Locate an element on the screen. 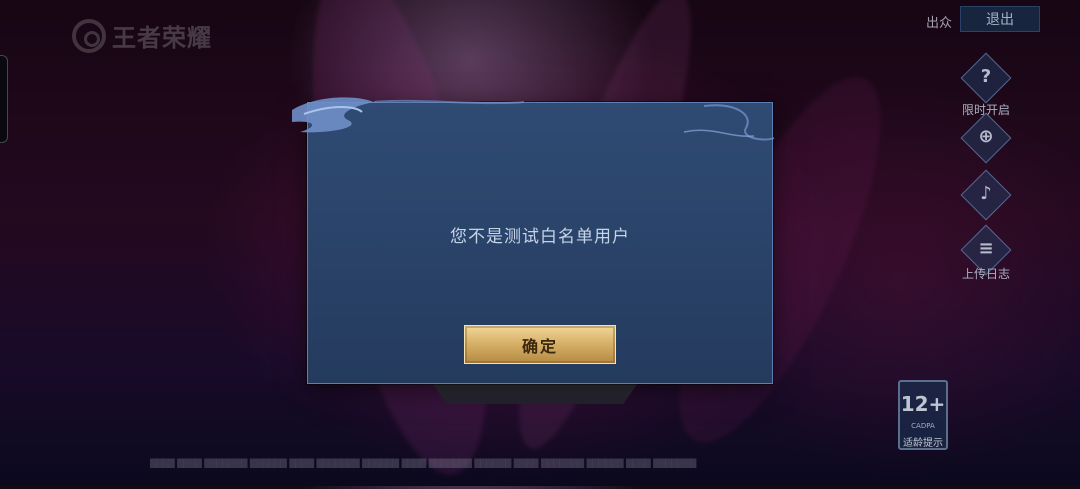 Image resolution: width=1080 pixels, height=489 pixels. dialog-message: 您不是测试白名单用户 is located at coordinates (540, 237).